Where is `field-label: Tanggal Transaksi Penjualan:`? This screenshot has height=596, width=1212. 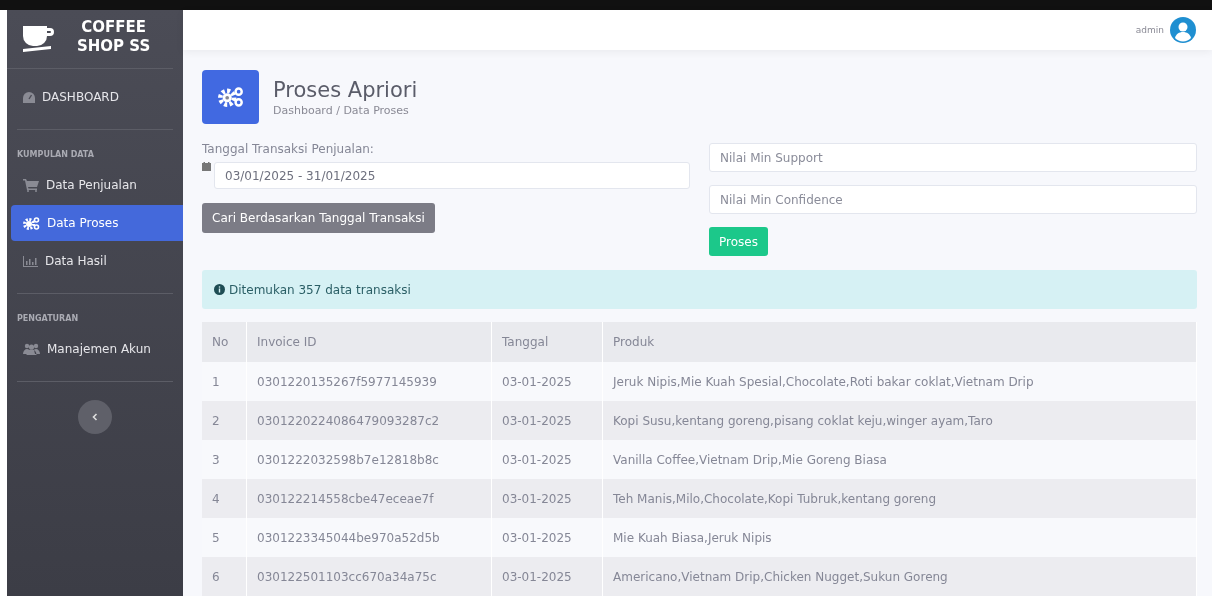
field-label: Tanggal Transaksi Penjualan: is located at coordinates (288, 149).